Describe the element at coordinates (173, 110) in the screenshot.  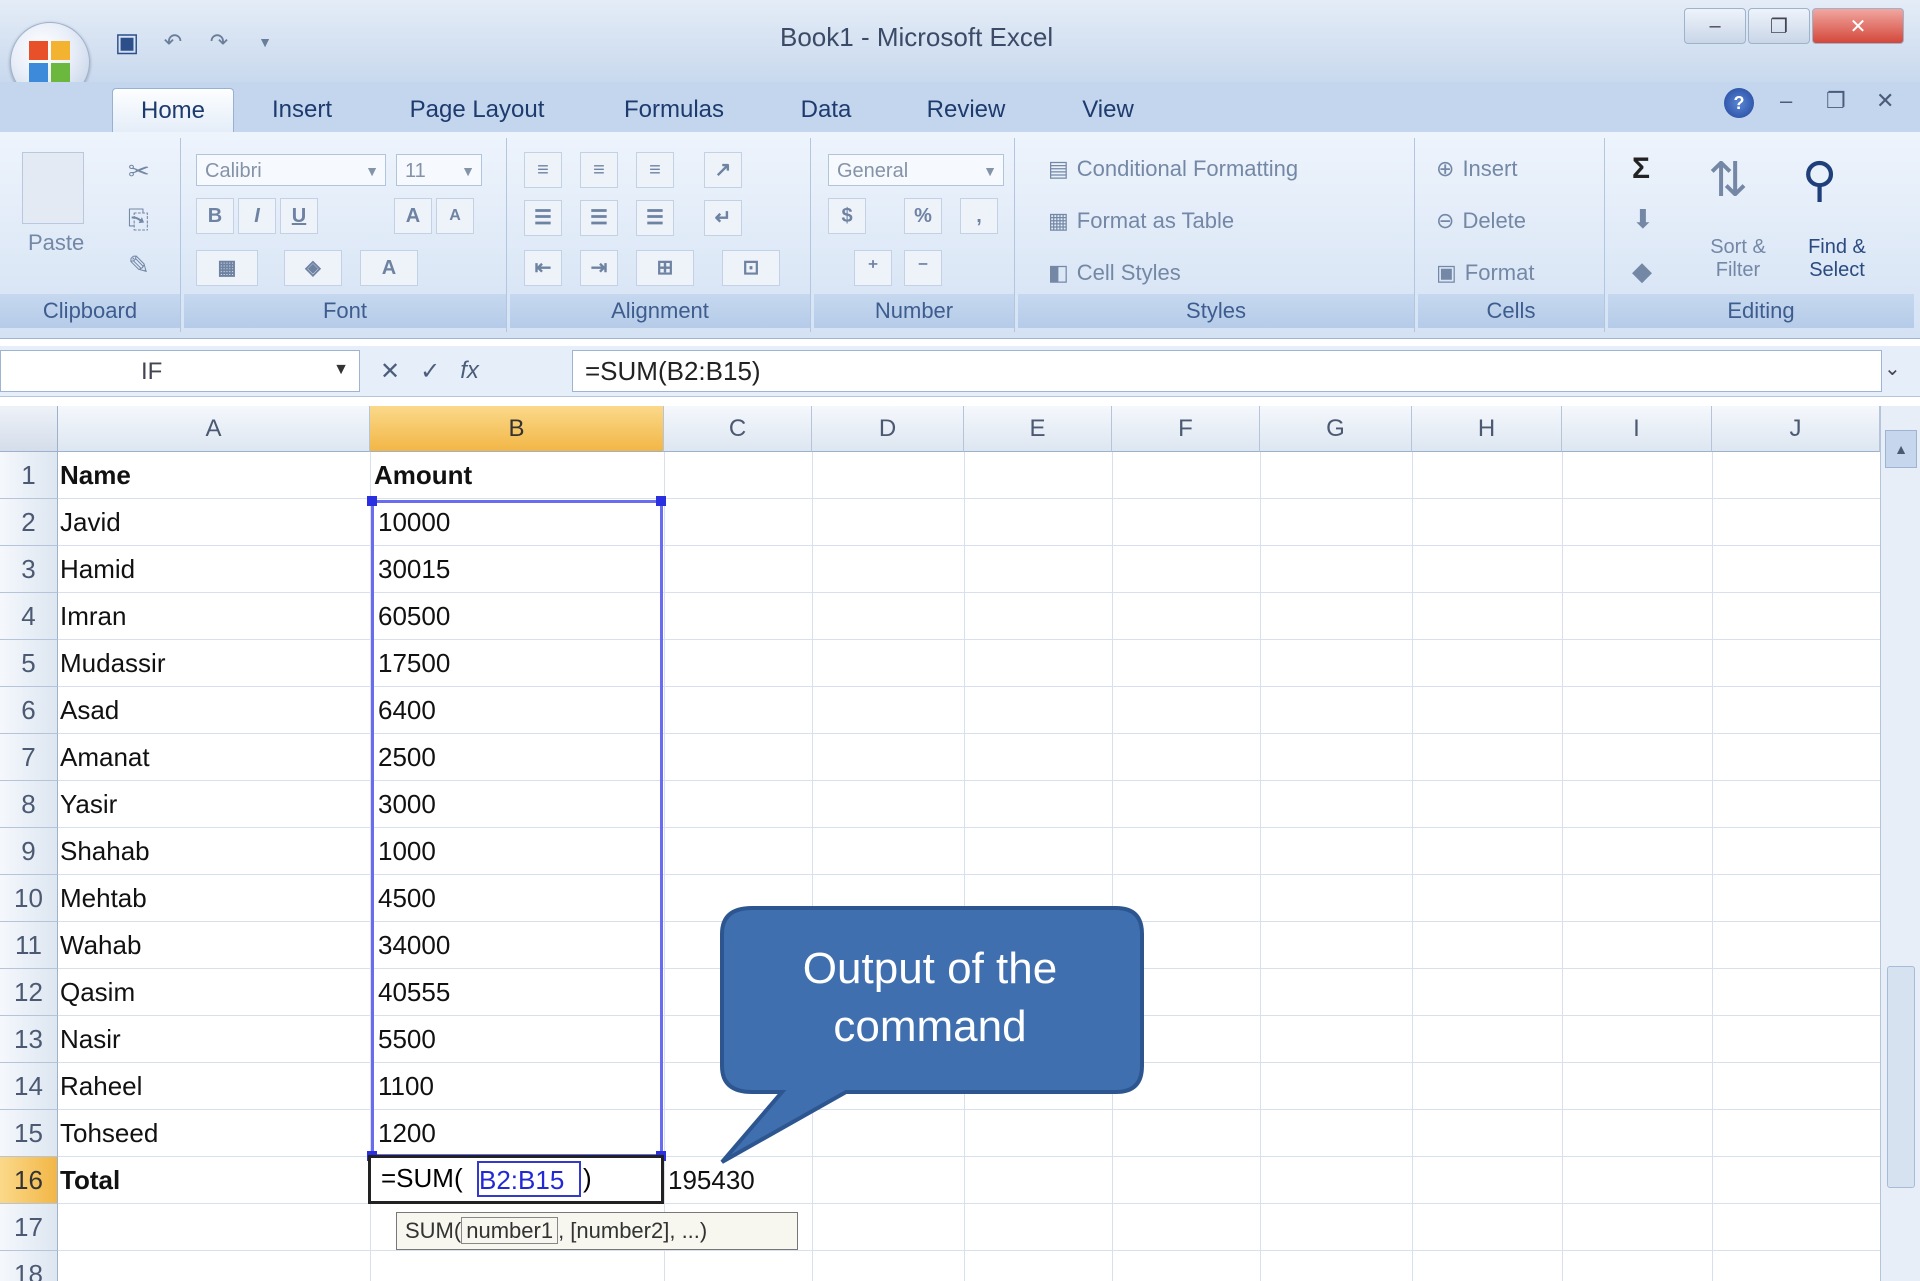
I see `tab-home: Home` at that location.